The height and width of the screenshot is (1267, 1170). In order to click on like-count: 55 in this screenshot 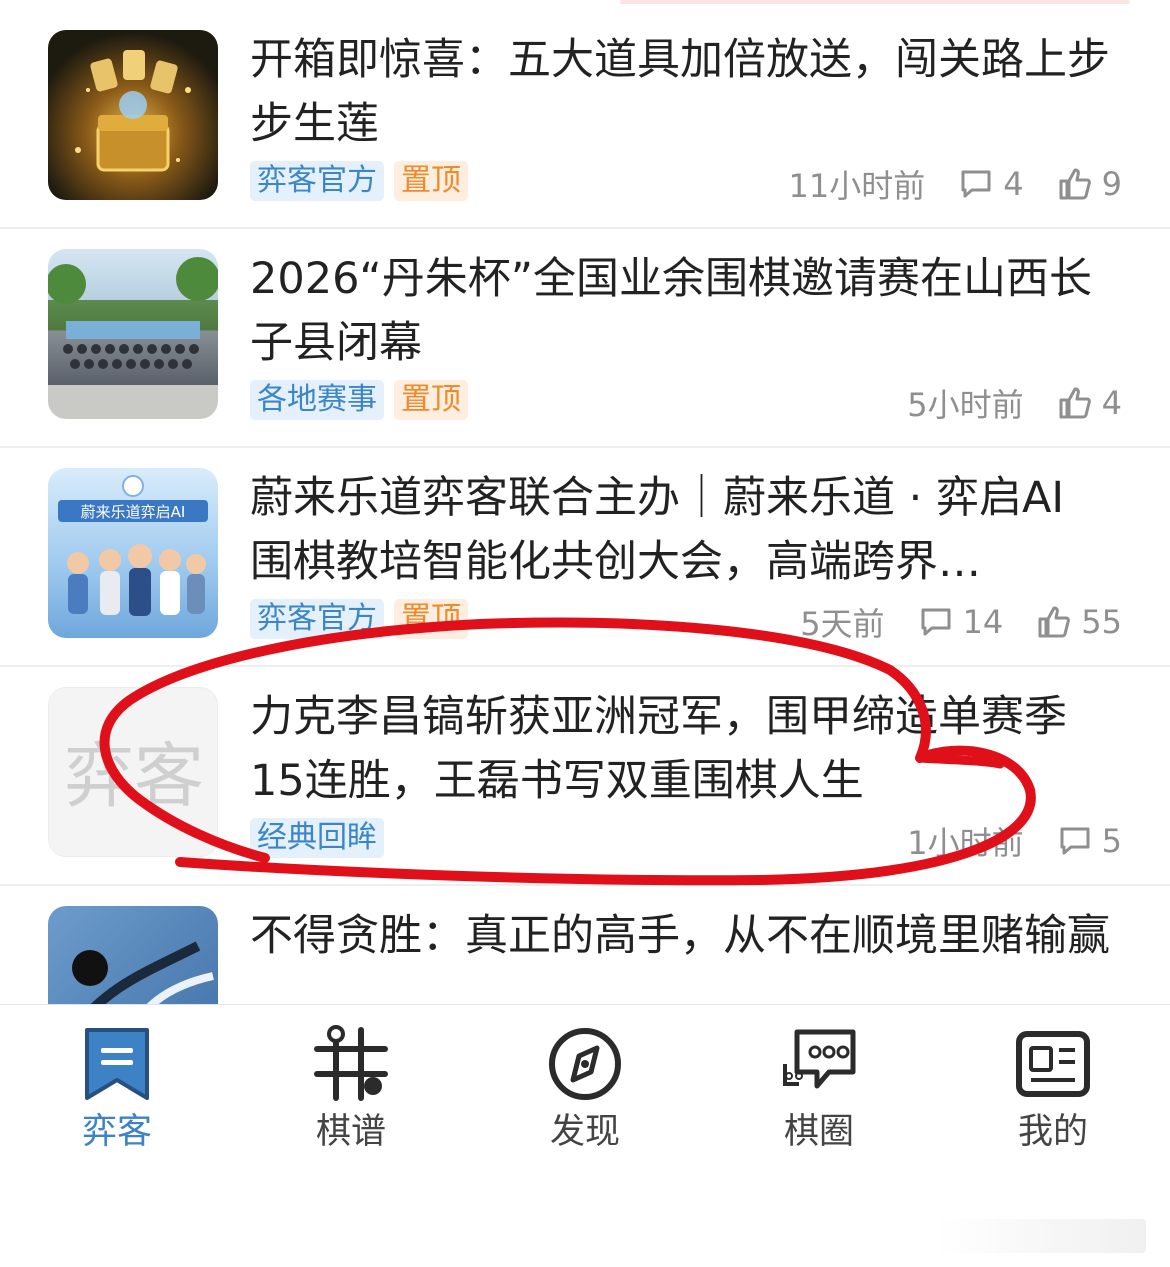, I will do `click(1079, 622)`.